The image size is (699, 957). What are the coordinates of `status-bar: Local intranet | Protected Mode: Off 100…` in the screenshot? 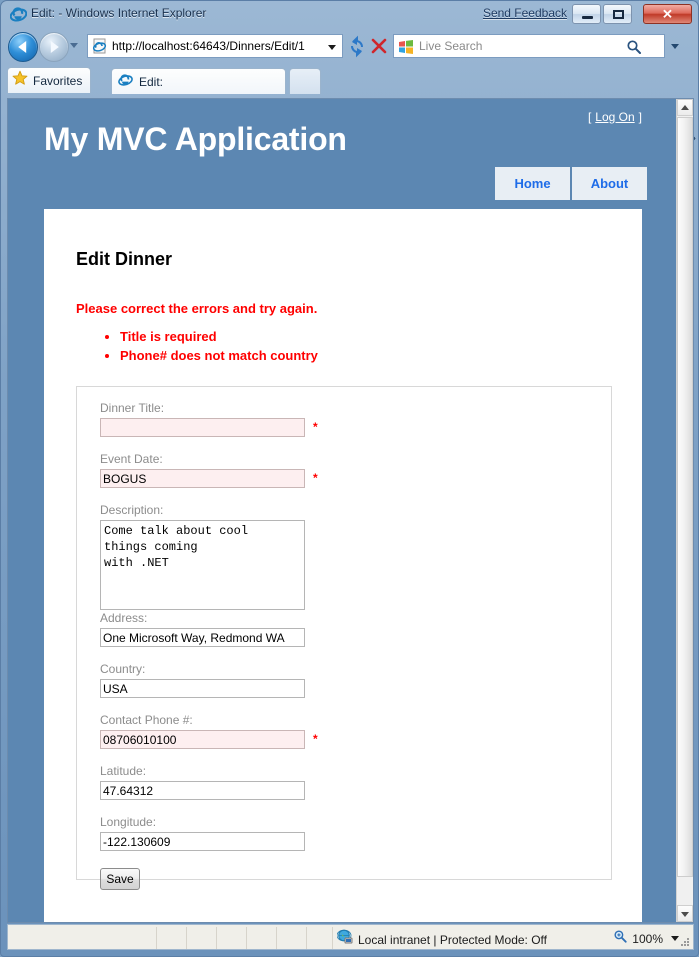 It's located at (350, 937).